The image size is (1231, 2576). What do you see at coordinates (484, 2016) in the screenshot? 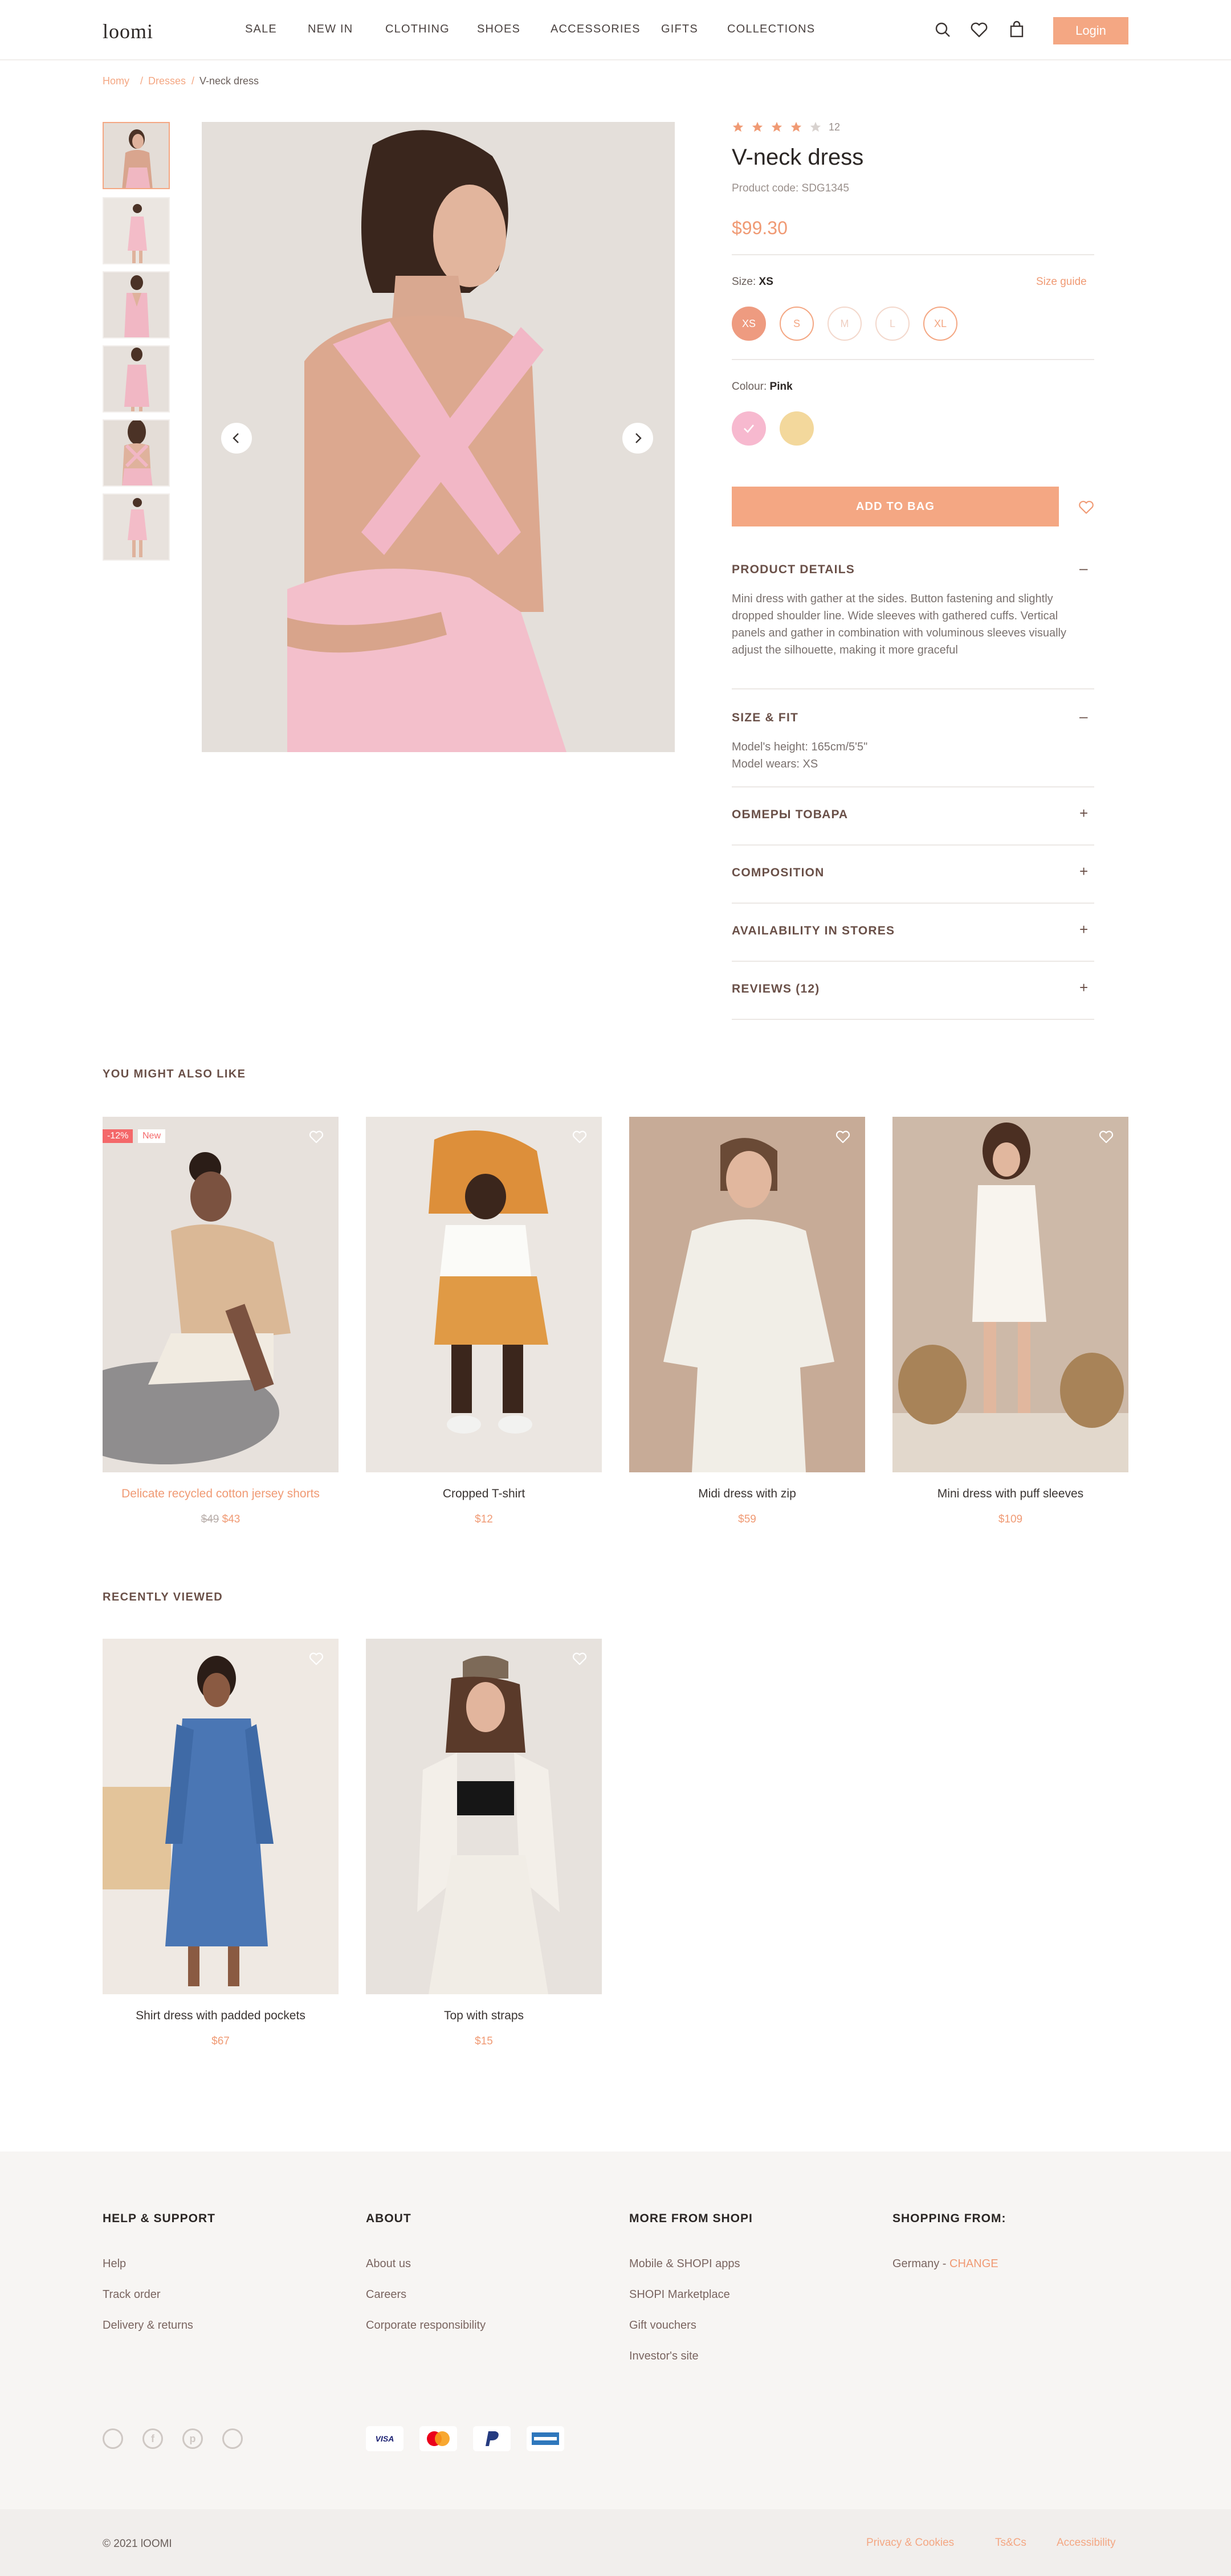
I see `product-card-name: Top with straps` at bounding box center [484, 2016].